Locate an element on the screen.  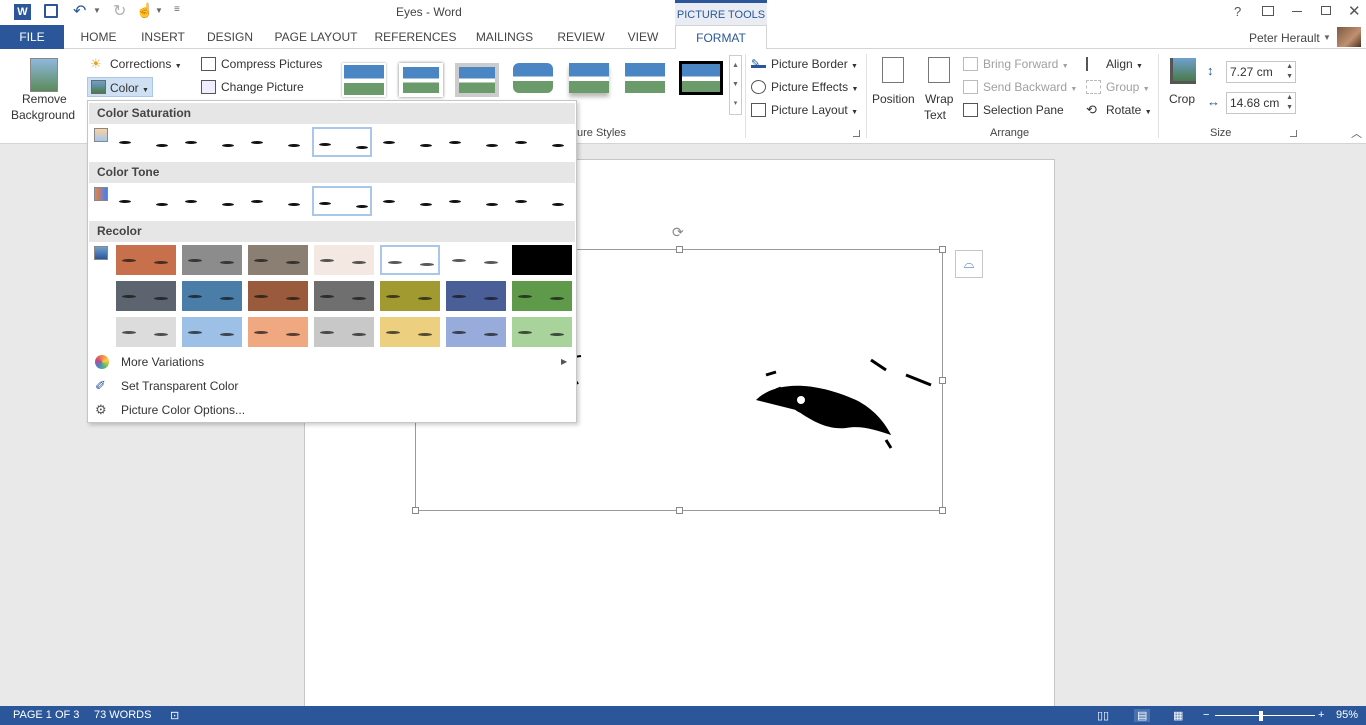
undo-icon: ↶ is located at coordinates (79, 11).